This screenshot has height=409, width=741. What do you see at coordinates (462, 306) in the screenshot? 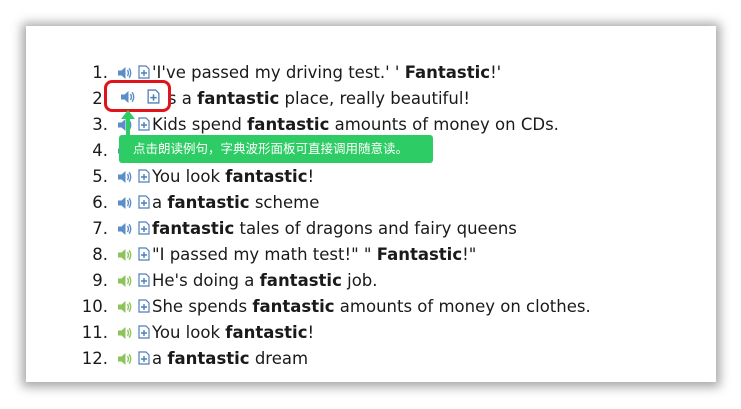
I see `sentence-fragment: amounts of money on clothes.` at bounding box center [462, 306].